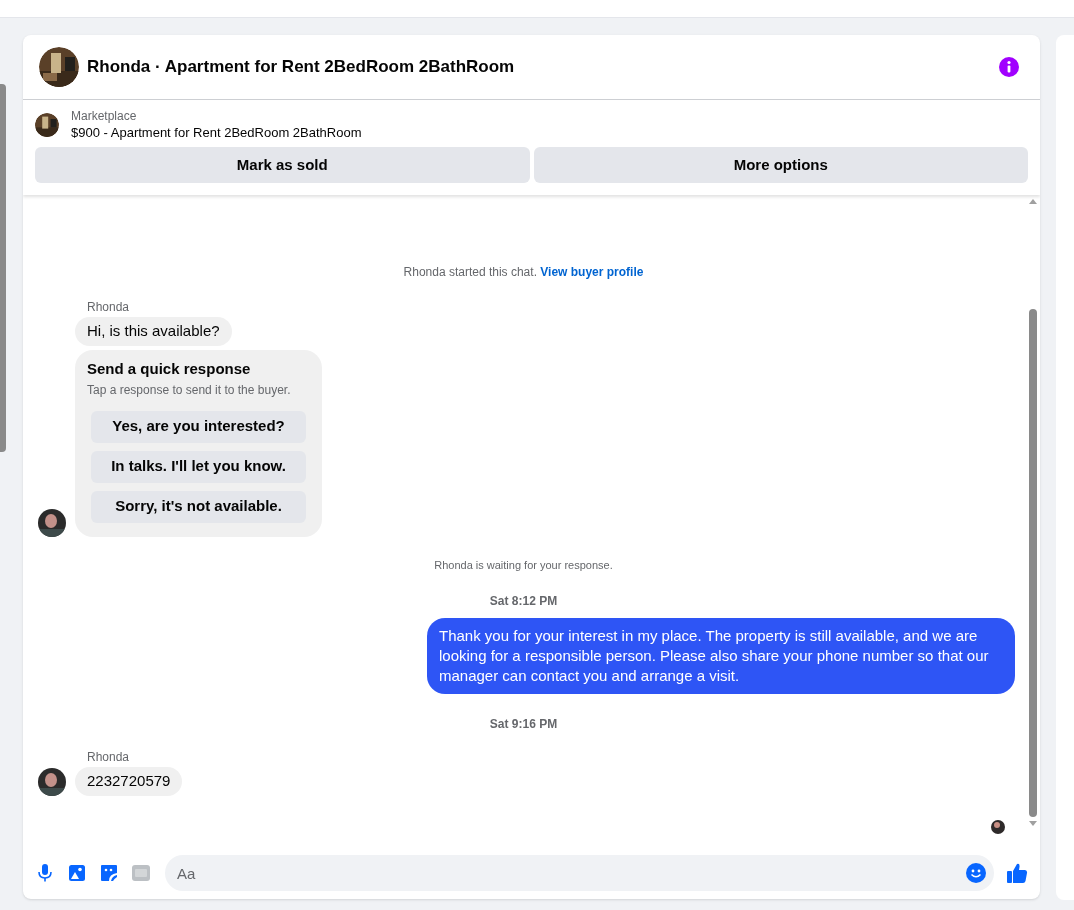 The image size is (1074, 910). Describe the element at coordinates (189, 389) in the screenshot. I see `card-subtitle: Tap a response to send it to the buyer.` at that location.